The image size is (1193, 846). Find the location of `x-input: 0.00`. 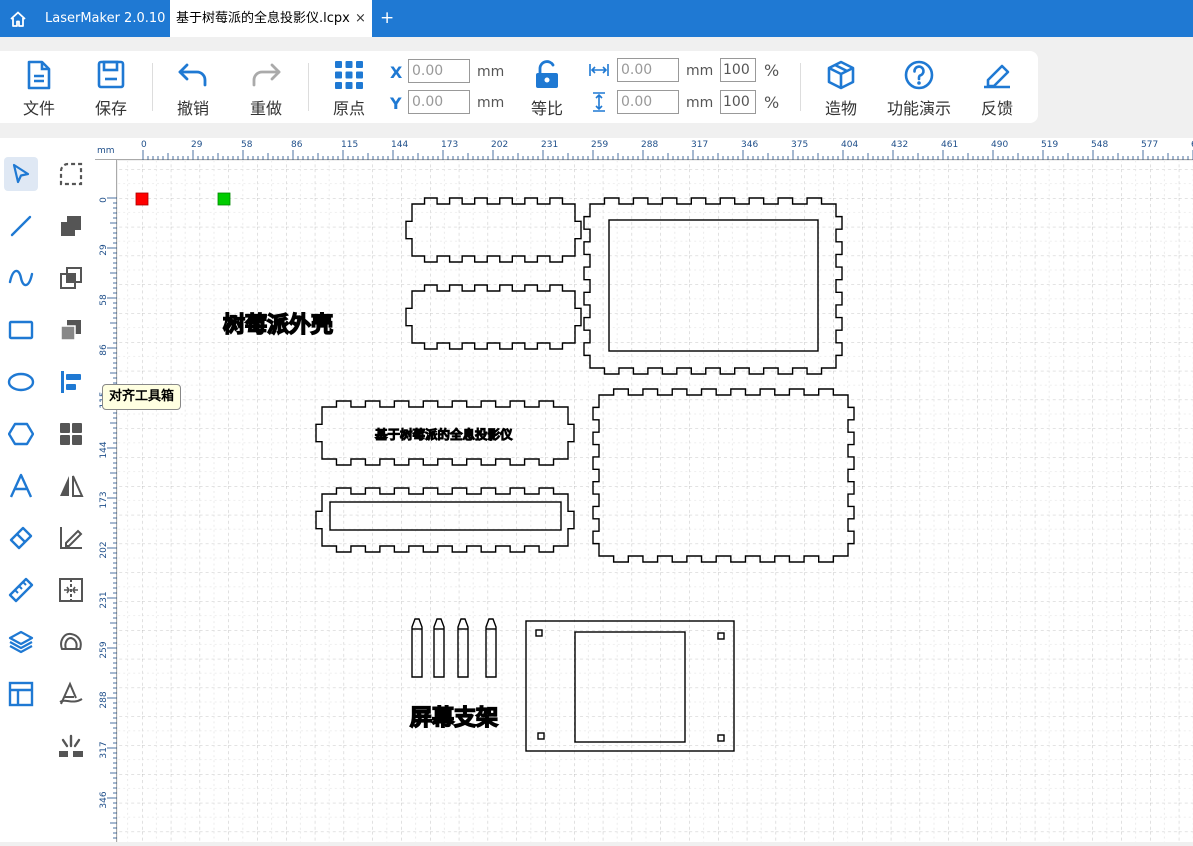

x-input: 0.00 is located at coordinates (439, 71).